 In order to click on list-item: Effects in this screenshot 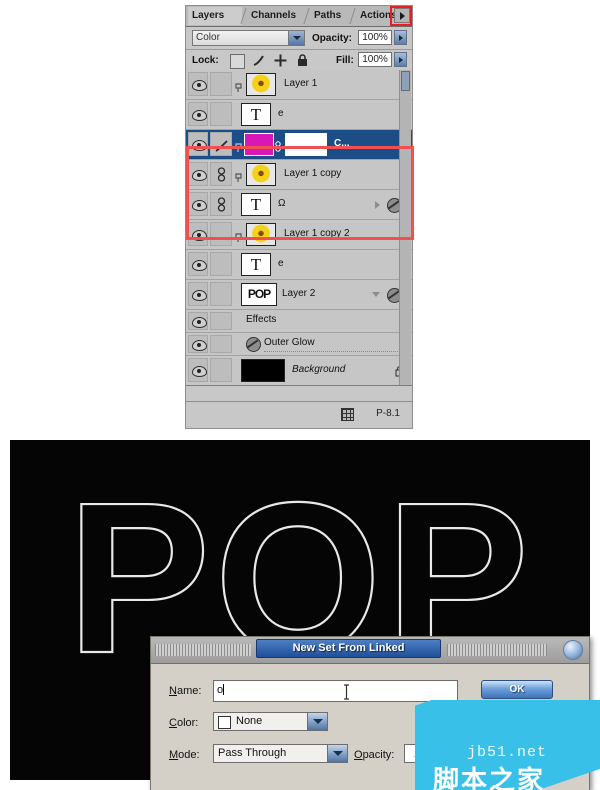, I will do `click(299, 321)`.